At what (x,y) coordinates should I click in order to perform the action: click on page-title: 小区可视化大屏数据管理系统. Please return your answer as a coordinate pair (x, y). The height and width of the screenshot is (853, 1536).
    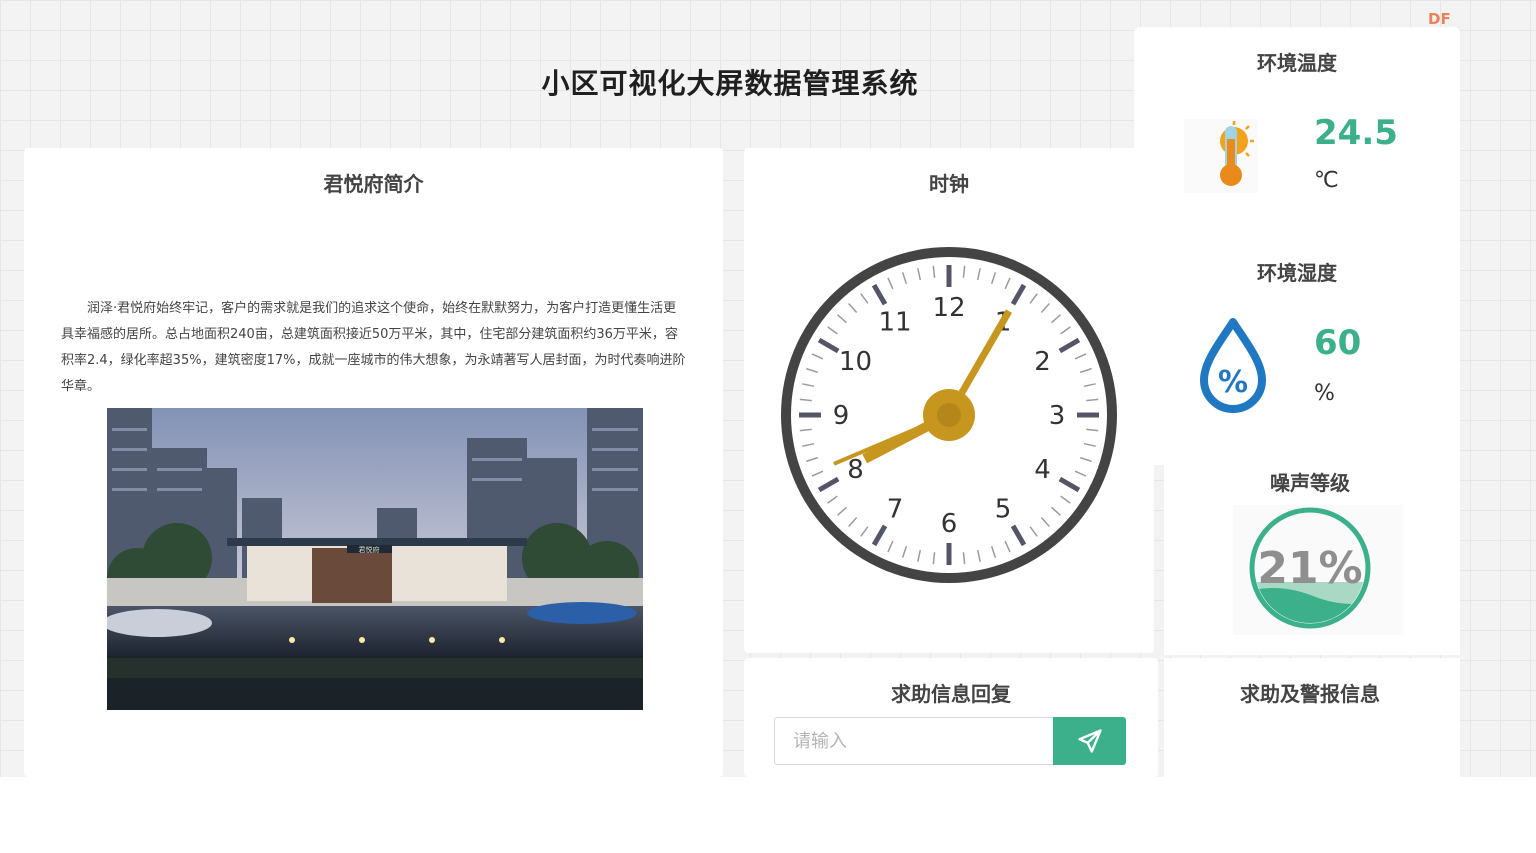
    Looking at the image, I should click on (730, 83).